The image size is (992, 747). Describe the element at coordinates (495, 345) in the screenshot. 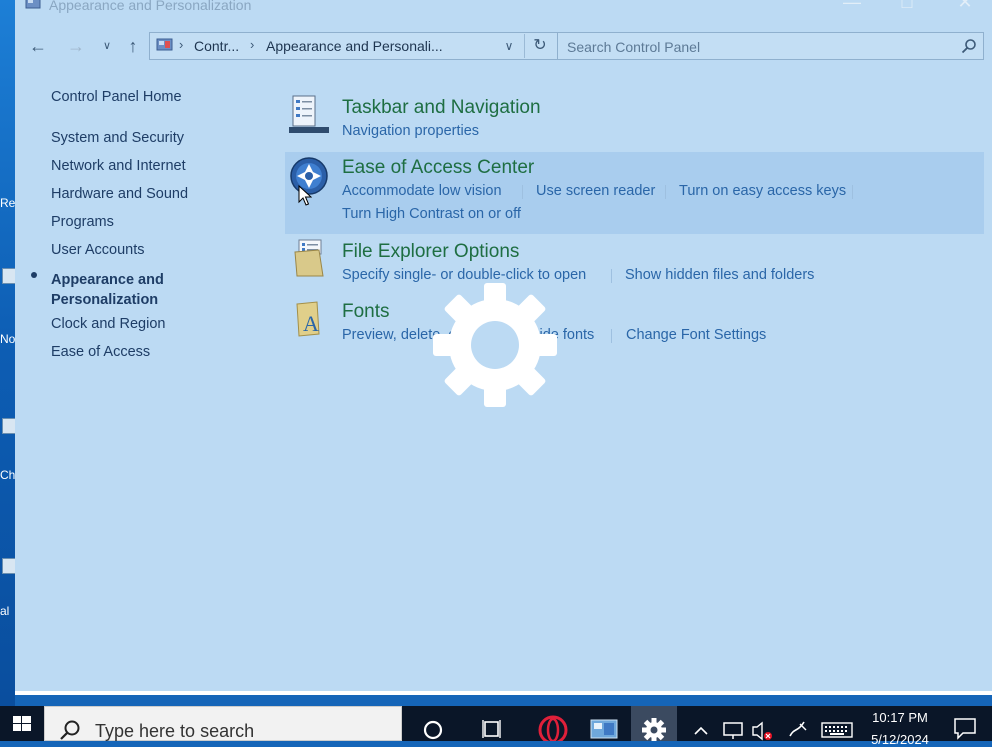

I see `loading-gear-icon` at that location.